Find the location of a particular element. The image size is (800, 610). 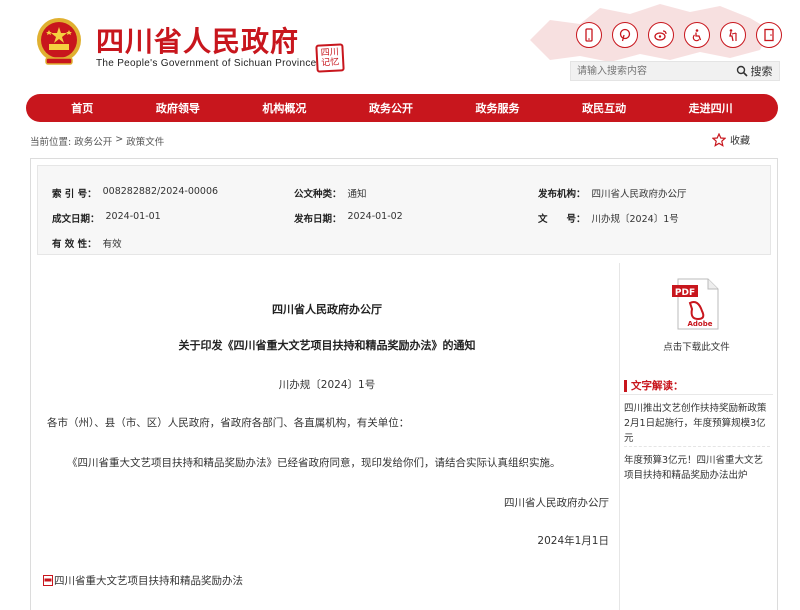

pinterest-icon is located at coordinates (625, 35).